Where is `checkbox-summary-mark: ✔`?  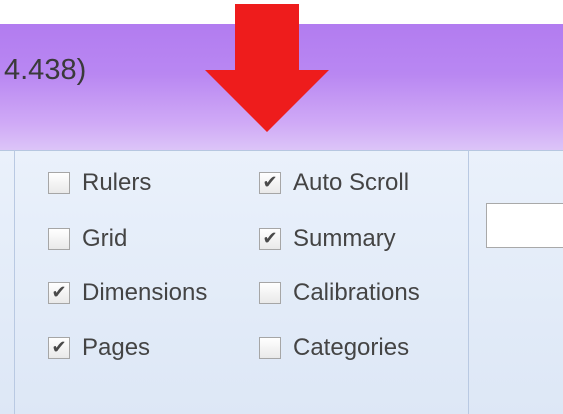 checkbox-summary-mark: ✔ is located at coordinates (270, 238).